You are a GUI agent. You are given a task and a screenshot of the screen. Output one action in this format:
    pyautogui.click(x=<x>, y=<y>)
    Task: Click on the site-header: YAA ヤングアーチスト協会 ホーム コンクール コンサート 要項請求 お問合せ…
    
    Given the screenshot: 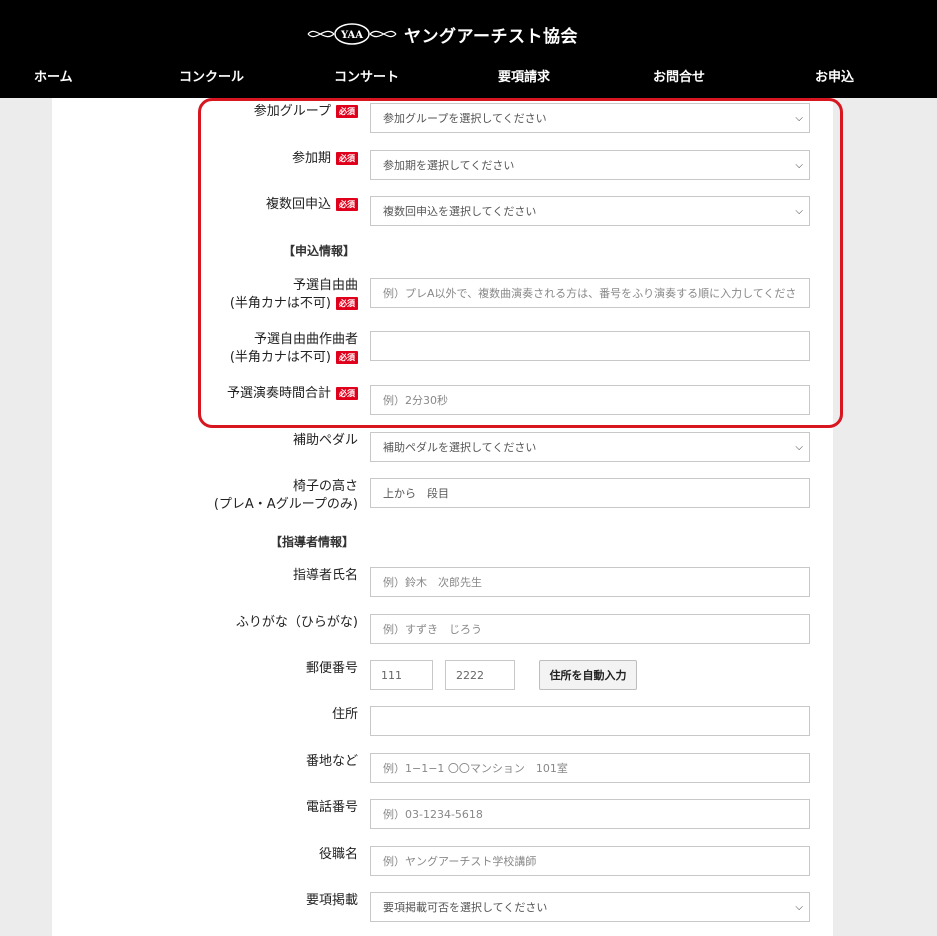 What is the action you would take?
    pyautogui.click(x=468, y=49)
    